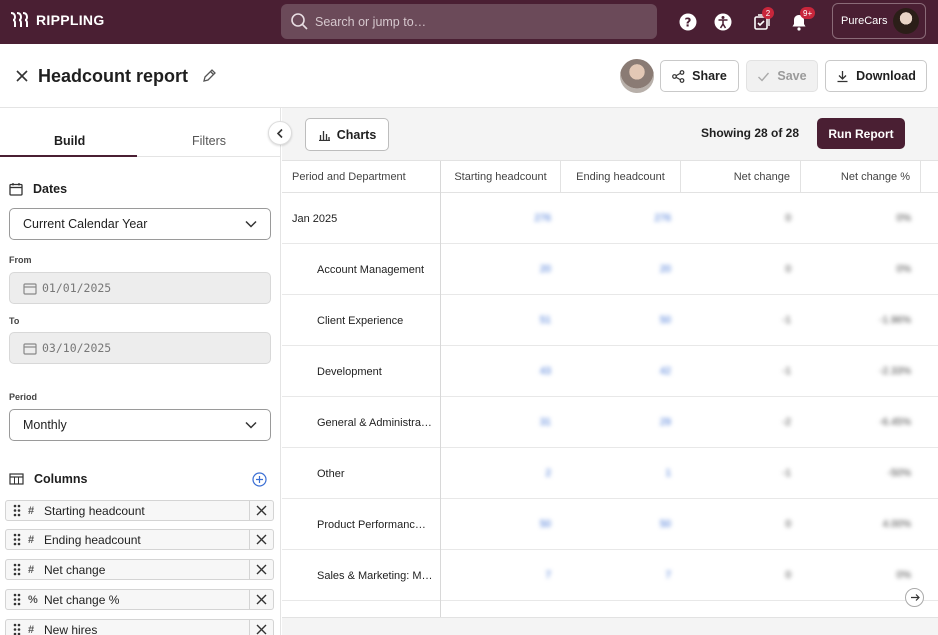 The image size is (938, 635). Describe the element at coordinates (70, 20) in the screenshot. I see `brand-name: RIPPLING` at that location.